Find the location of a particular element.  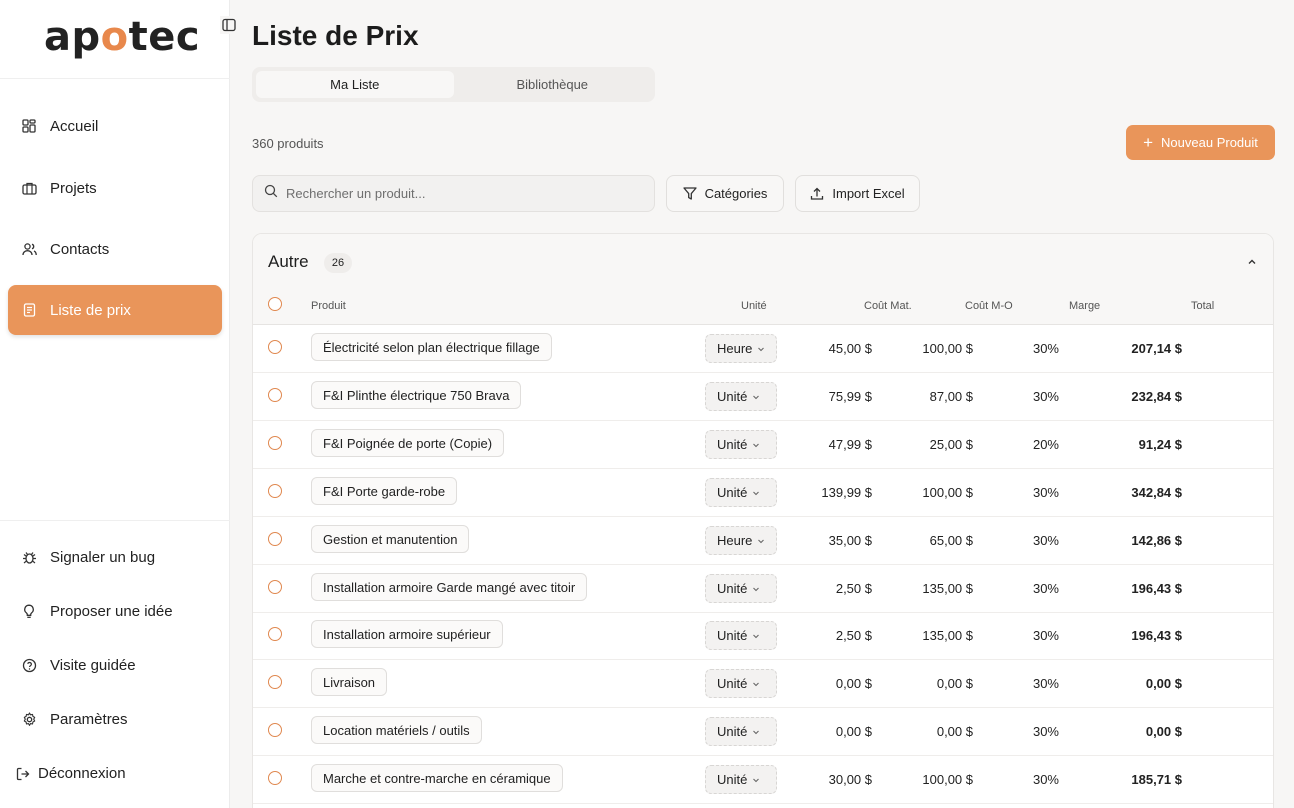

categories-button: Catégories is located at coordinates (725, 193).